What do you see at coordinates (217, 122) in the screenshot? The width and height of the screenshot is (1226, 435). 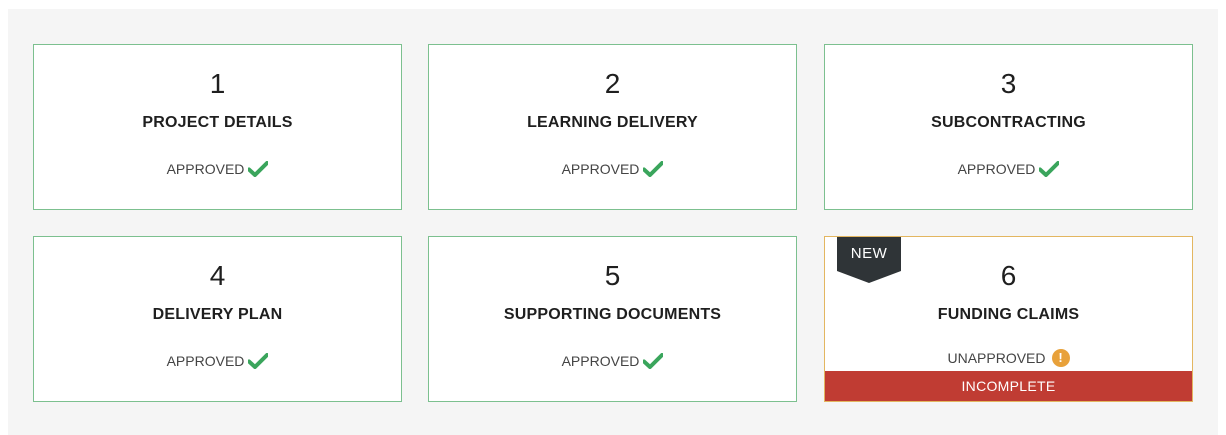 I see `card-title: PROJECT DETAILS` at bounding box center [217, 122].